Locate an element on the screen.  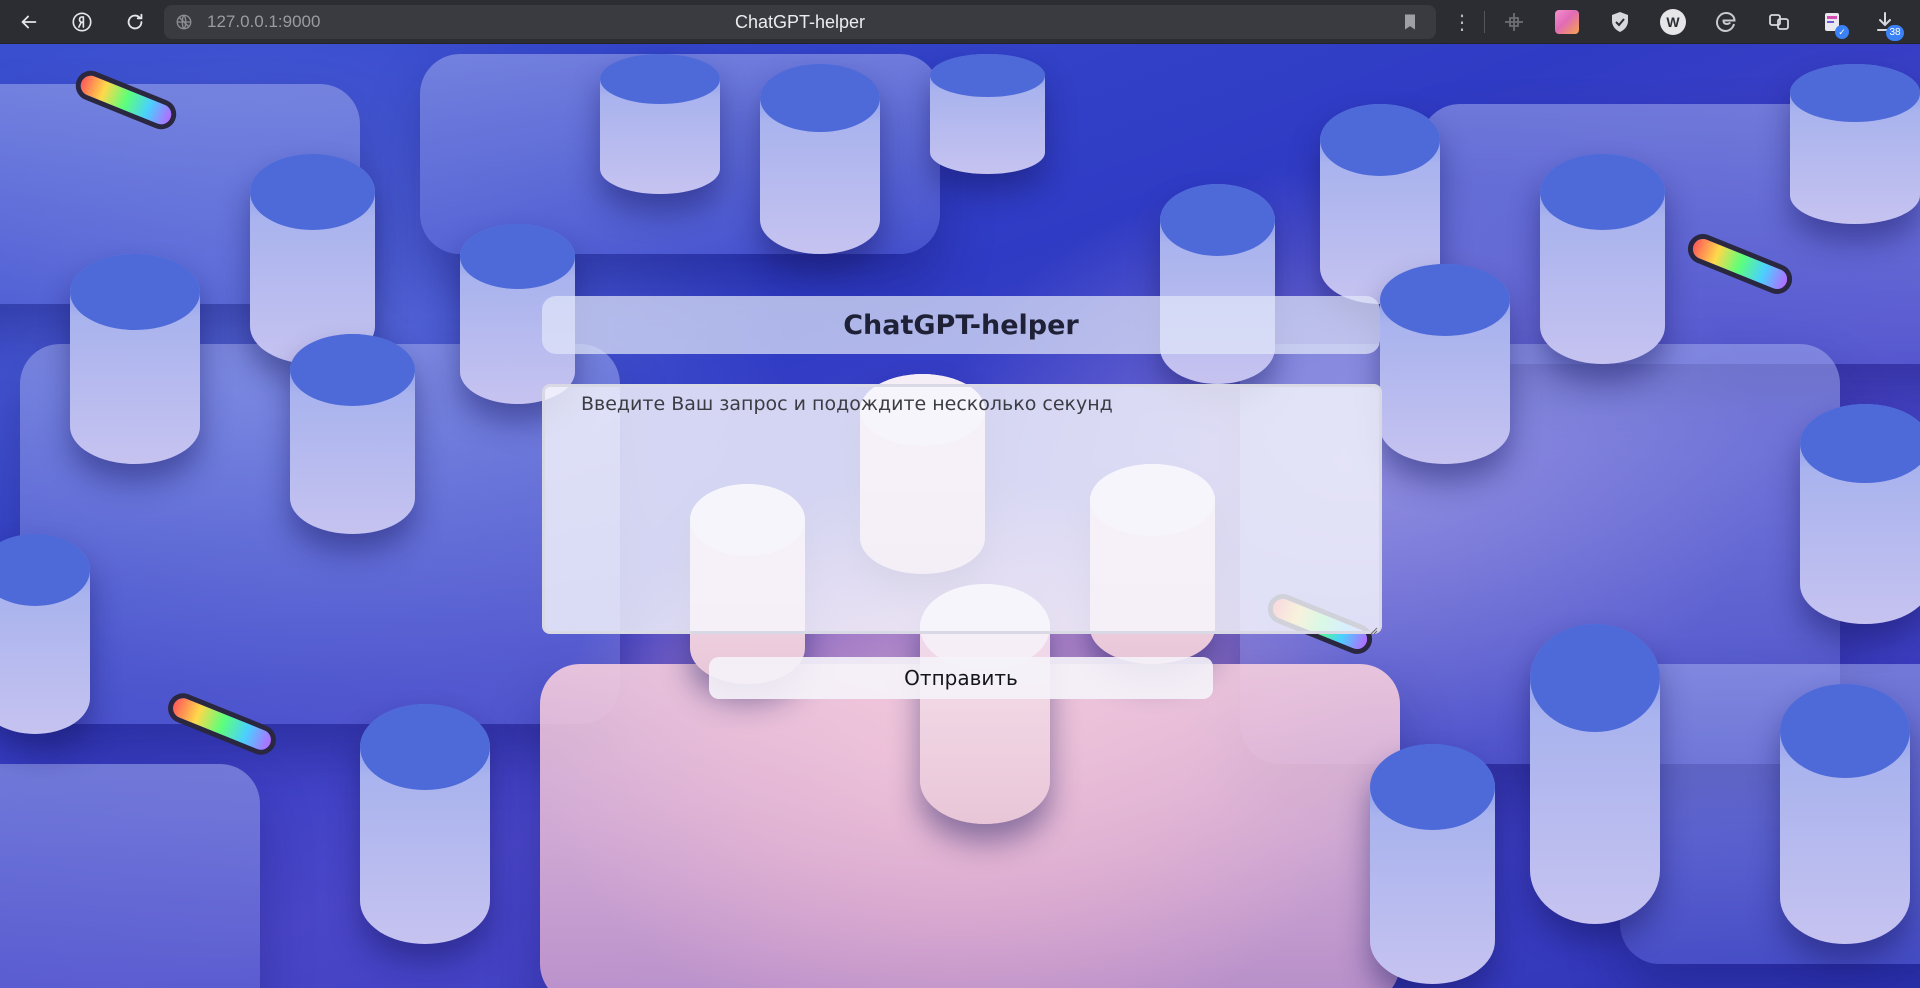
page-tab-title: ChatGPT-helper is located at coordinates (800, 22).